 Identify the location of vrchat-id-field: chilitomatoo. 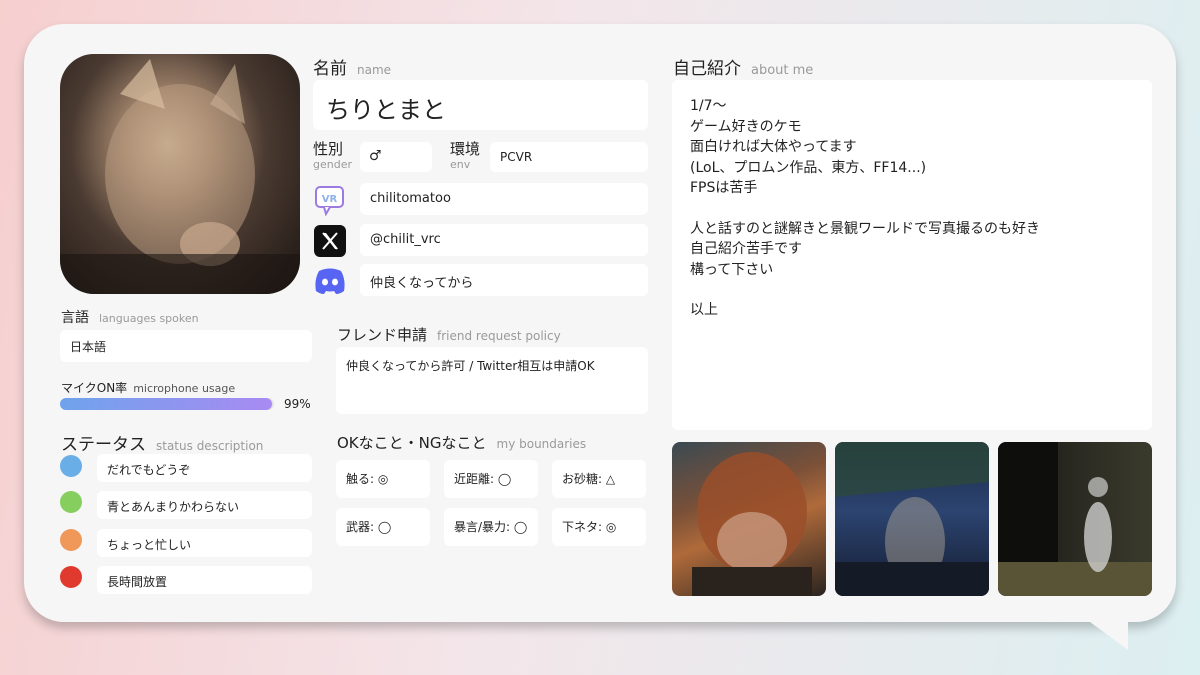
(504, 199).